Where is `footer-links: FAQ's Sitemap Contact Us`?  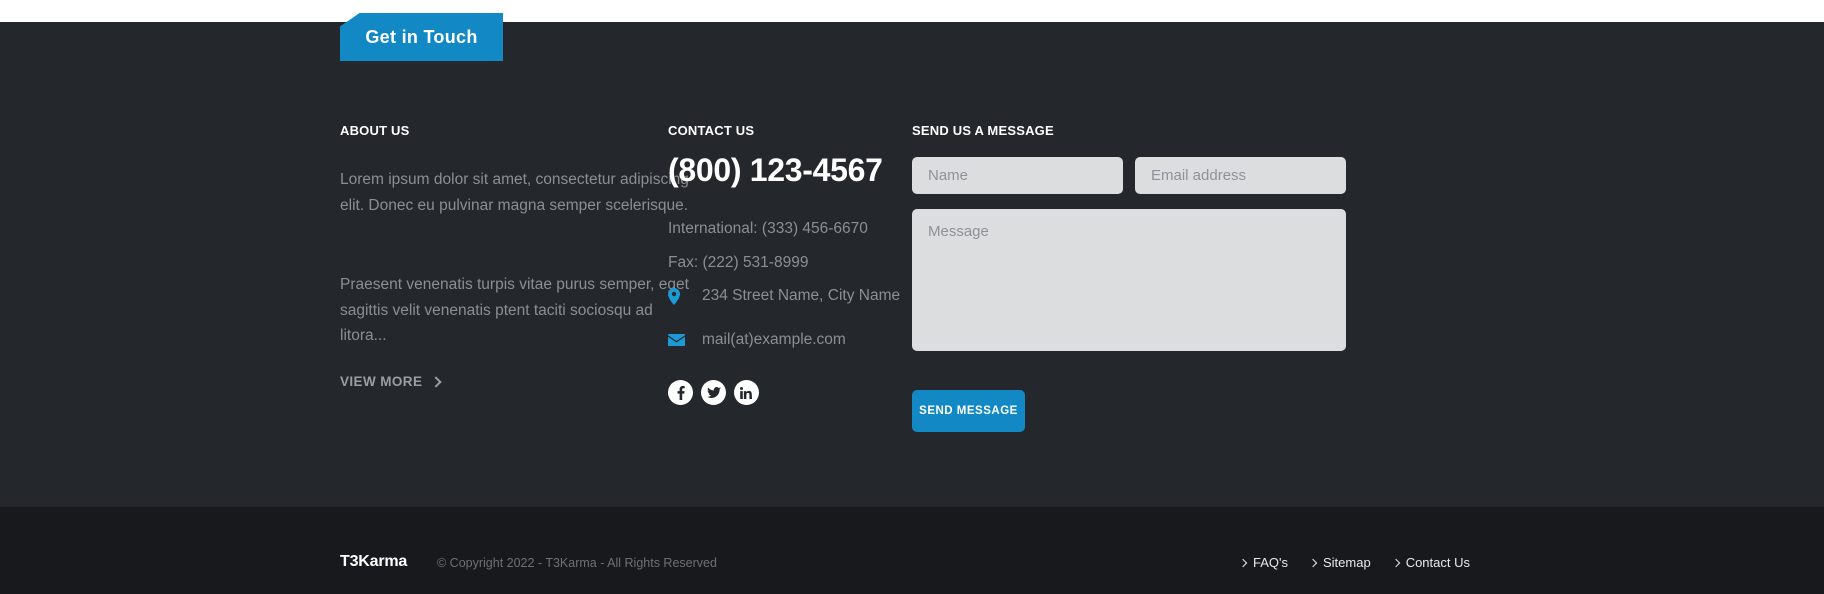
footer-links: FAQ's Sitemap Contact Us is located at coordinates (1354, 562).